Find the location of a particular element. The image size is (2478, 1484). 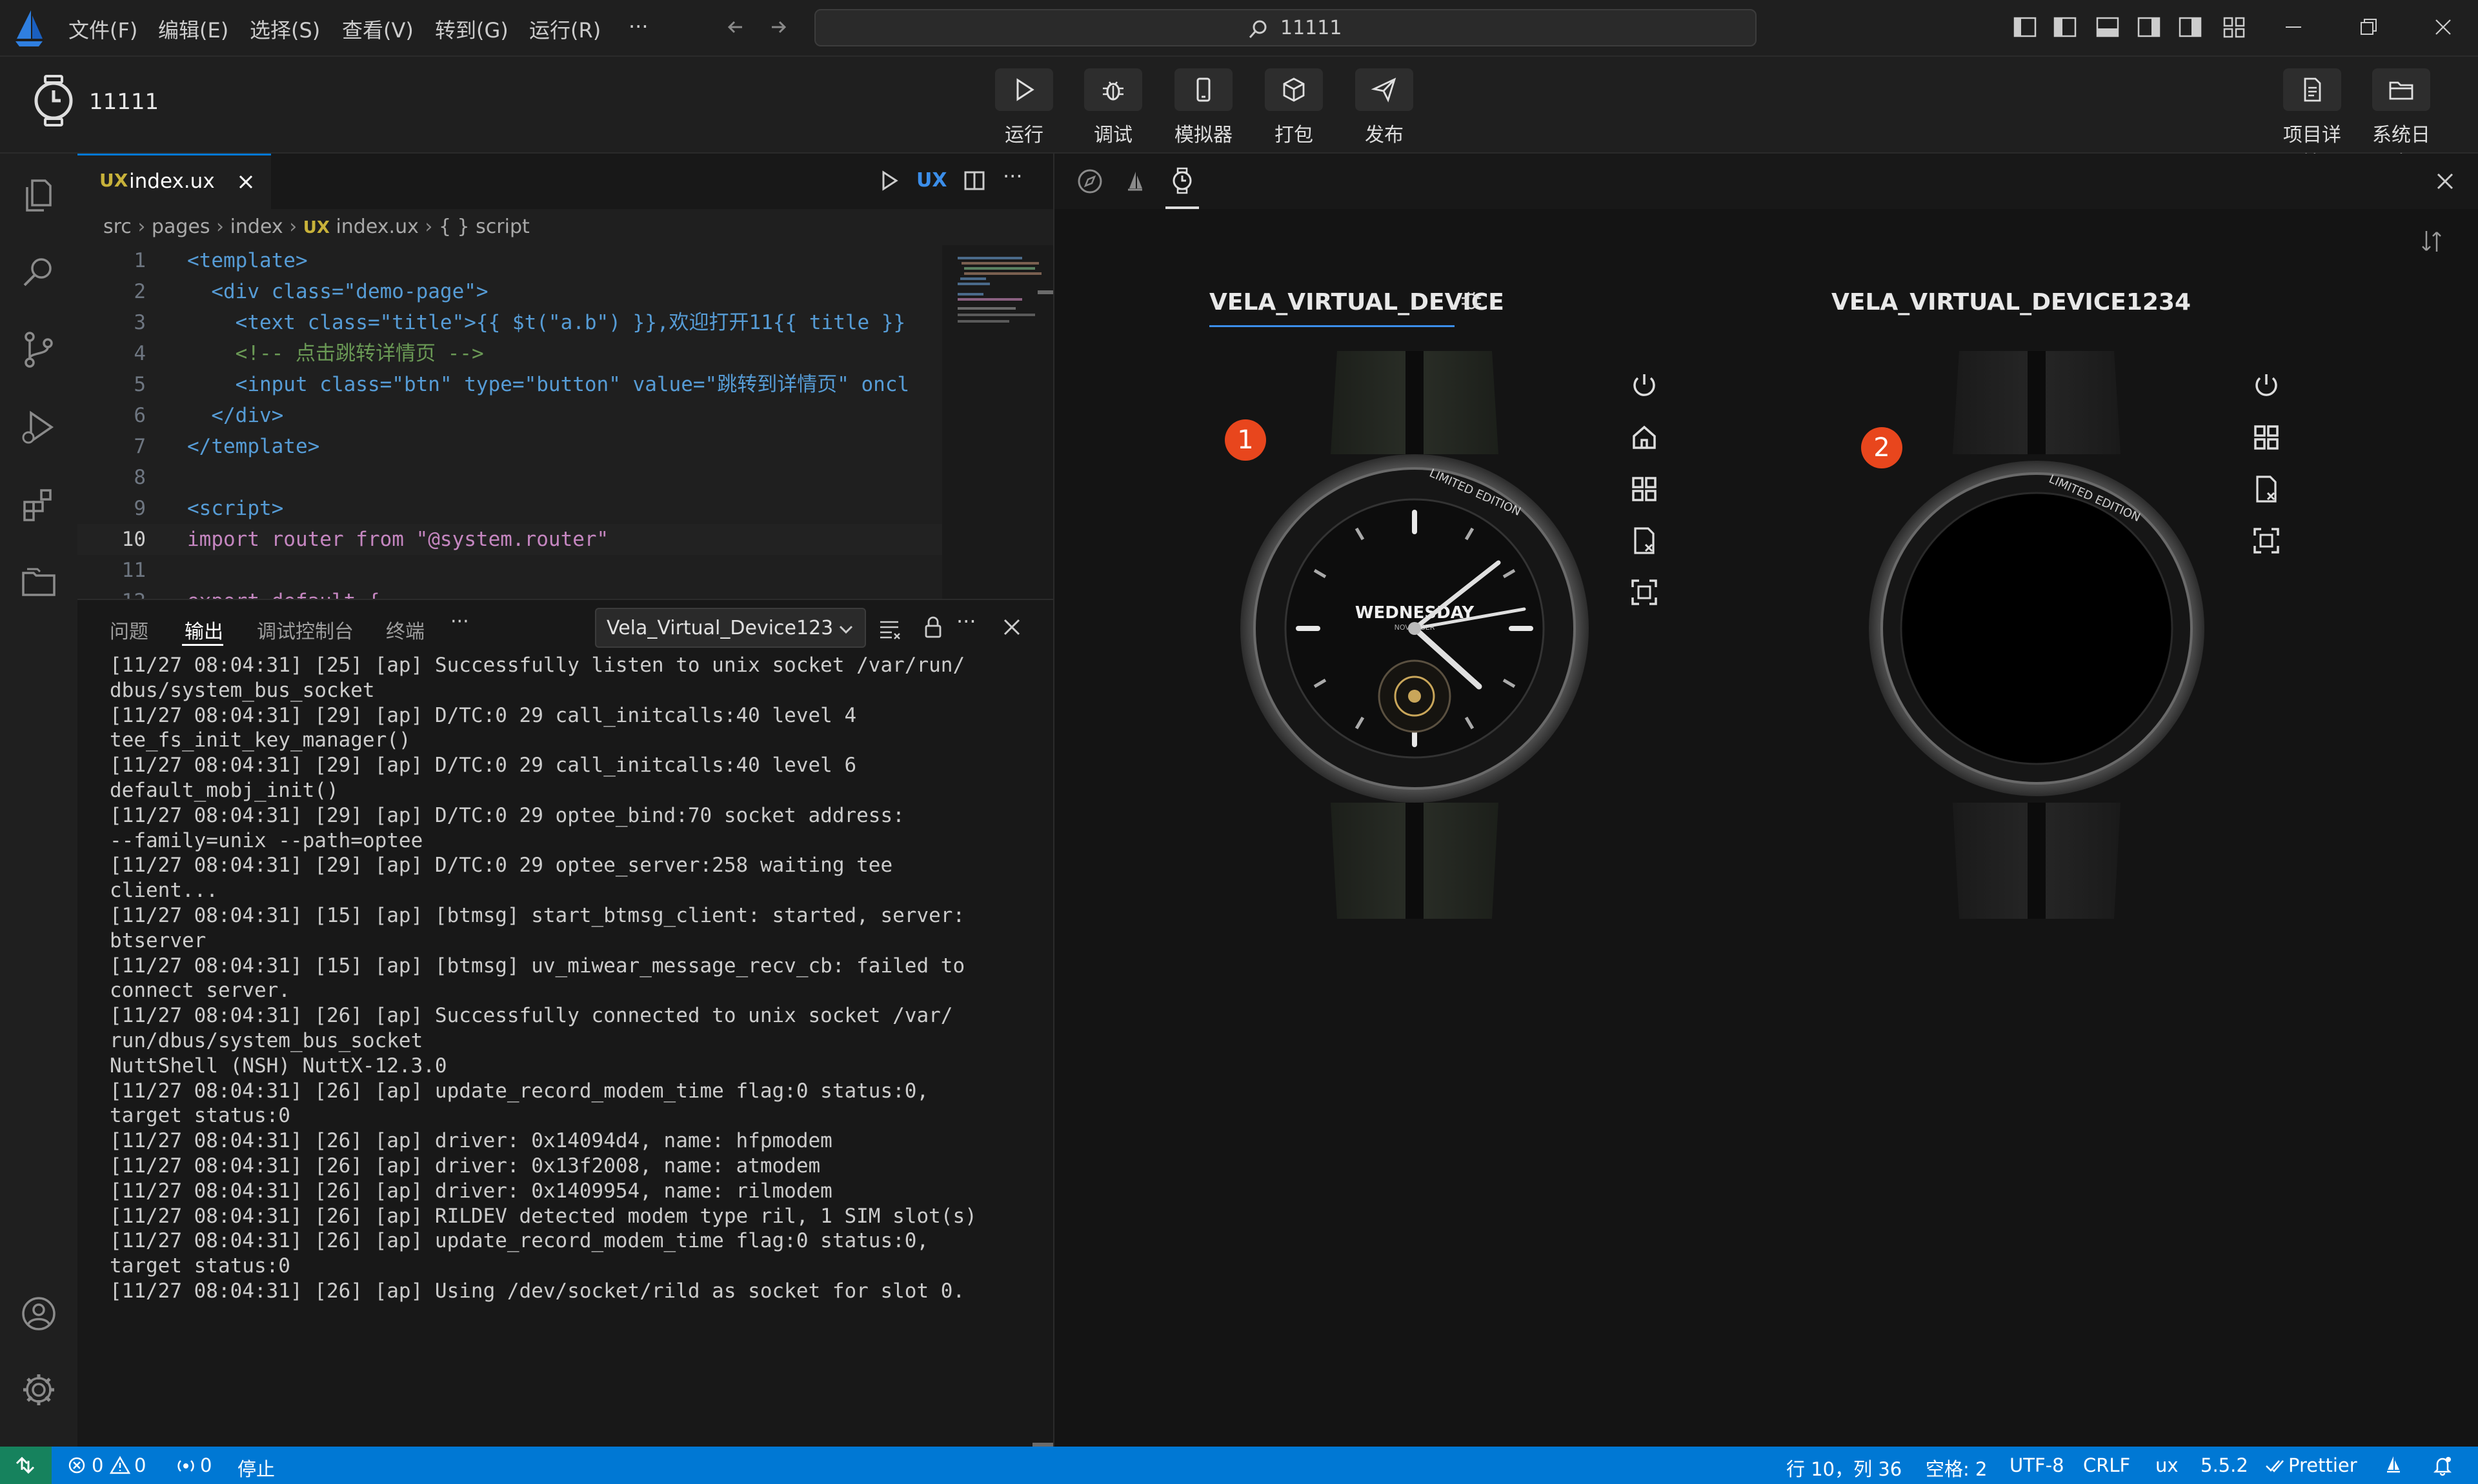

editor-tab-index-ux: UX index.ux is located at coordinates (174, 182).